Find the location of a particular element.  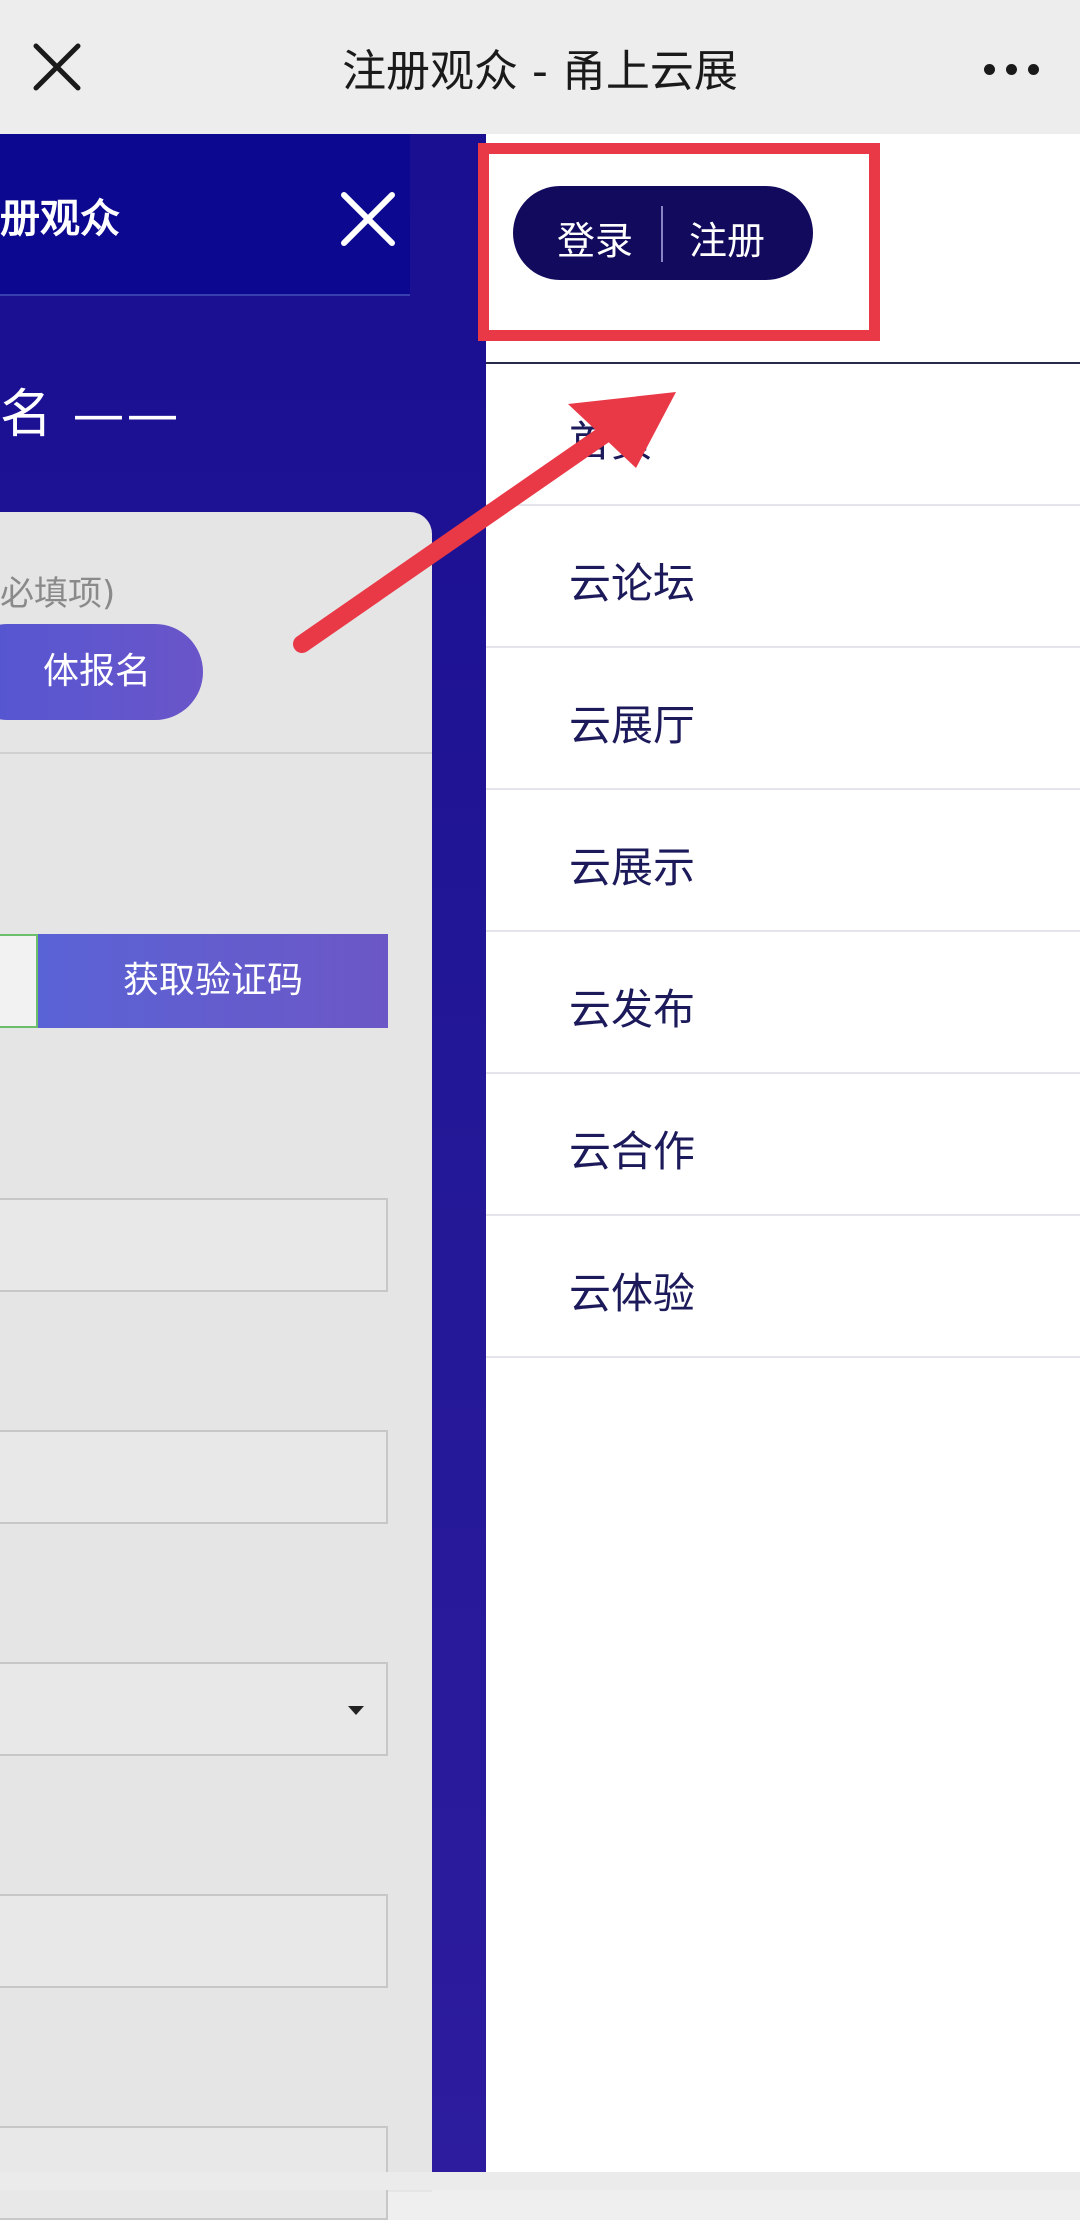

dropdown-arrow-icon is located at coordinates (356, 1710).